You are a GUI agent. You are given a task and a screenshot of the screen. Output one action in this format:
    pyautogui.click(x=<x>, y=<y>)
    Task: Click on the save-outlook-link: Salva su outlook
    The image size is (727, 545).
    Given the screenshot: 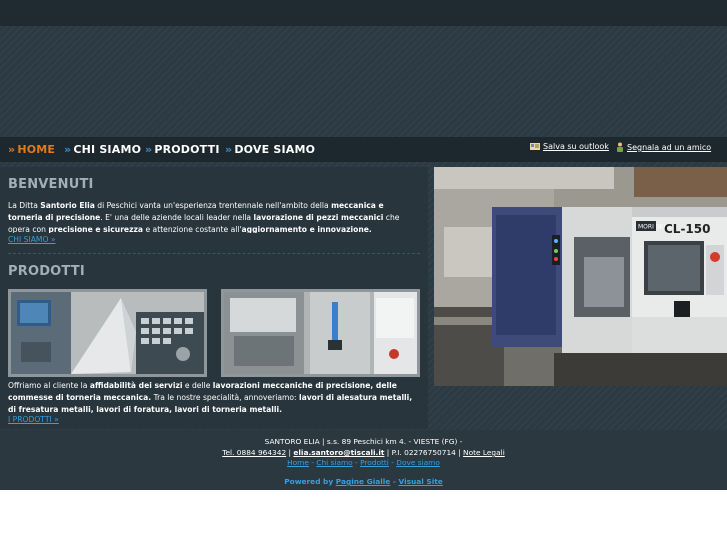 What is the action you would take?
    pyautogui.click(x=569, y=146)
    